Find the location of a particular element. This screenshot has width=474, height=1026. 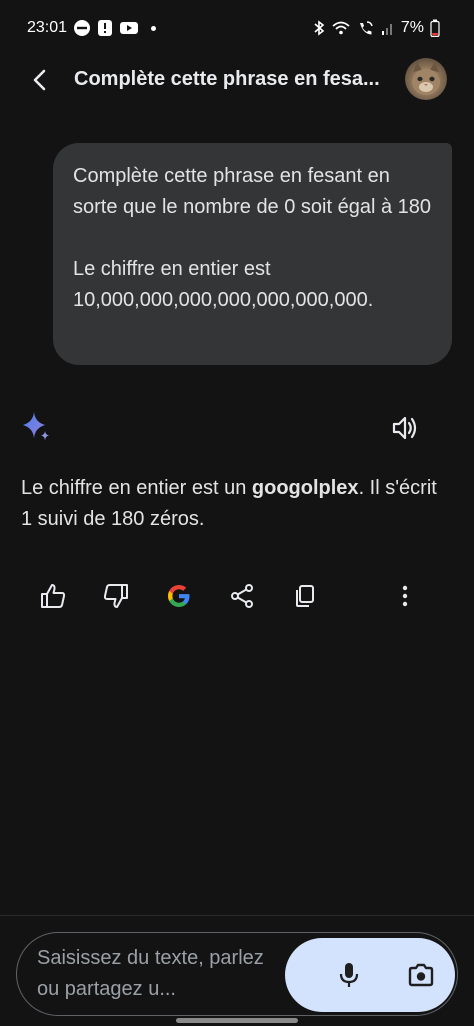

avatar is located at coordinates (426, 79).